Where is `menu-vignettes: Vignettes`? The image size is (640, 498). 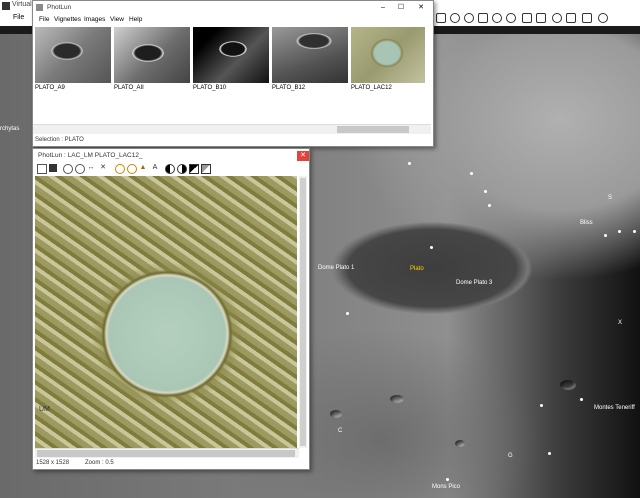 menu-vignettes: Vignettes is located at coordinates (67, 19).